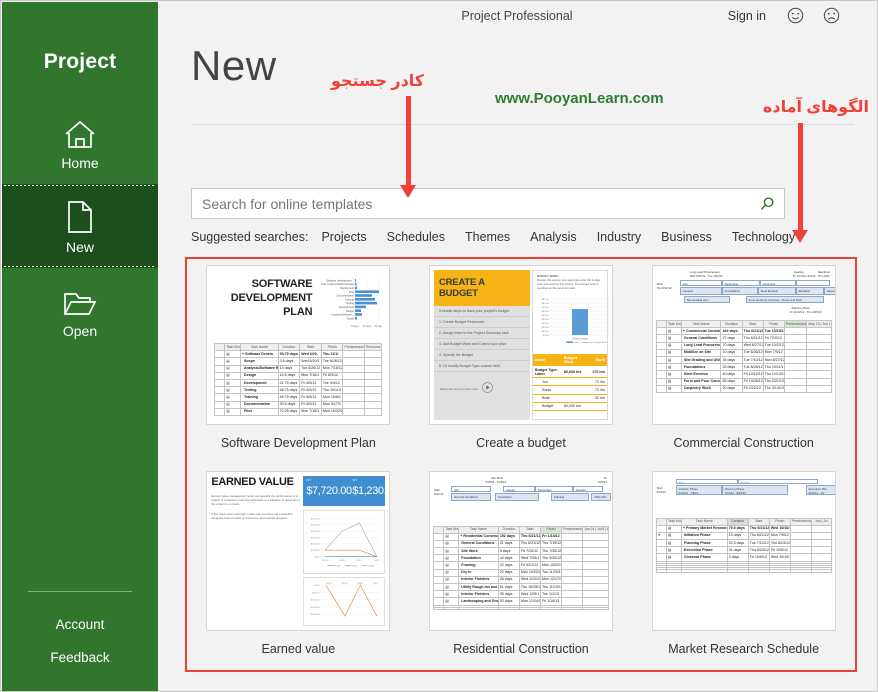 This screenshot has width=878, height=692. What do you see at coordinates (522, 124) in the screenshot?
I see `header-divider` at bounding box center [522, 124].